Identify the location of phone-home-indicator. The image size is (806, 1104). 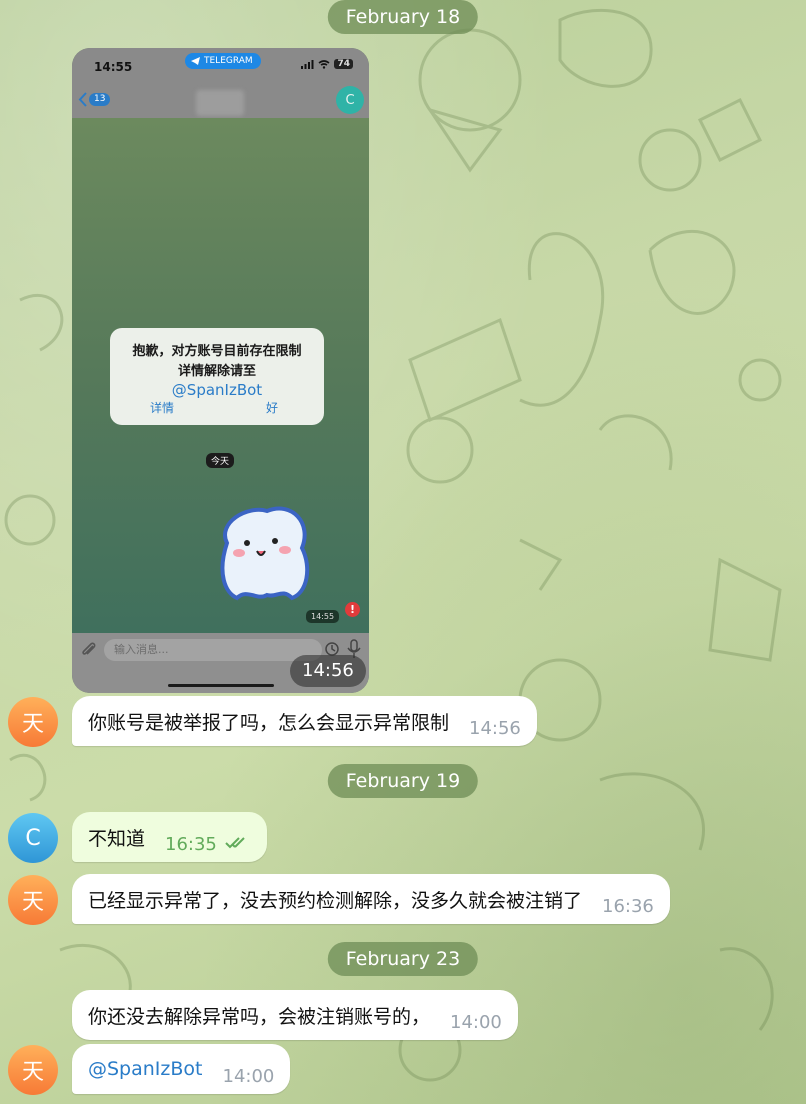
(221, 685).